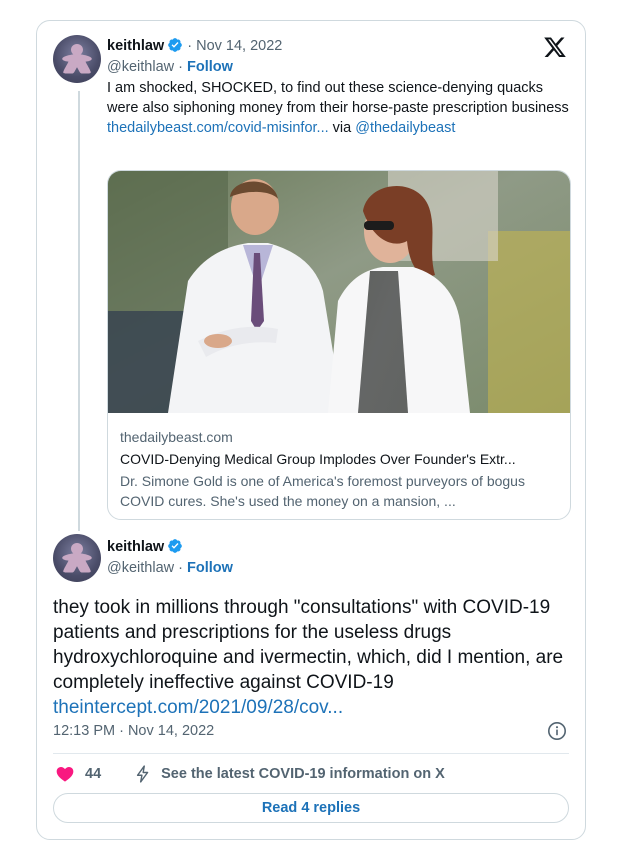 This screenshot has height=864, width=637. Describe the element at coordinates (311, 753) in the screenshot. I see `divider` at that location.